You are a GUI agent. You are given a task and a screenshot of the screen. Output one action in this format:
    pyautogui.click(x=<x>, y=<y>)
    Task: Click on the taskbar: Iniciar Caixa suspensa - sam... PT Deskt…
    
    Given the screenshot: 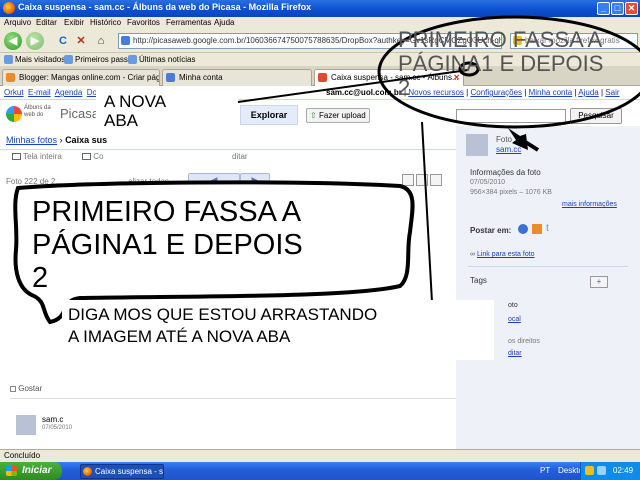 What is the action you would take?
    pyautogui.click(x=320, y=471)
    